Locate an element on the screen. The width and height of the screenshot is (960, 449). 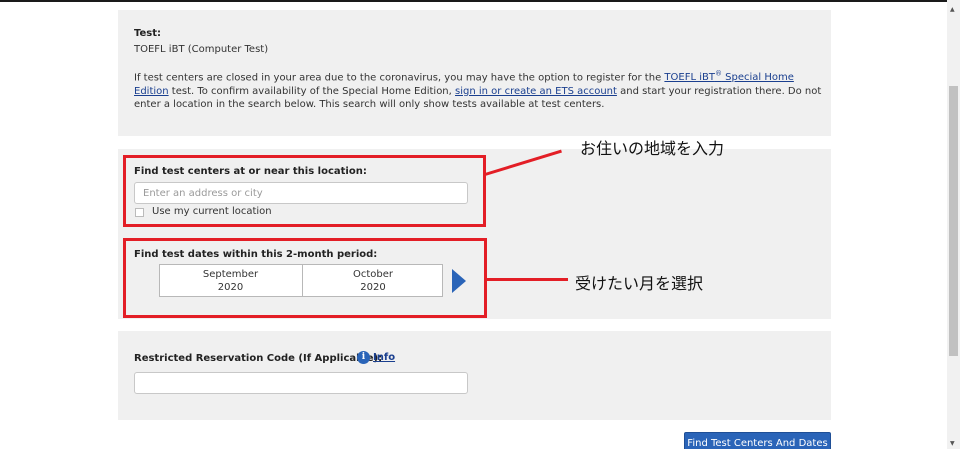
top-border is located at coordinates (480, 1).